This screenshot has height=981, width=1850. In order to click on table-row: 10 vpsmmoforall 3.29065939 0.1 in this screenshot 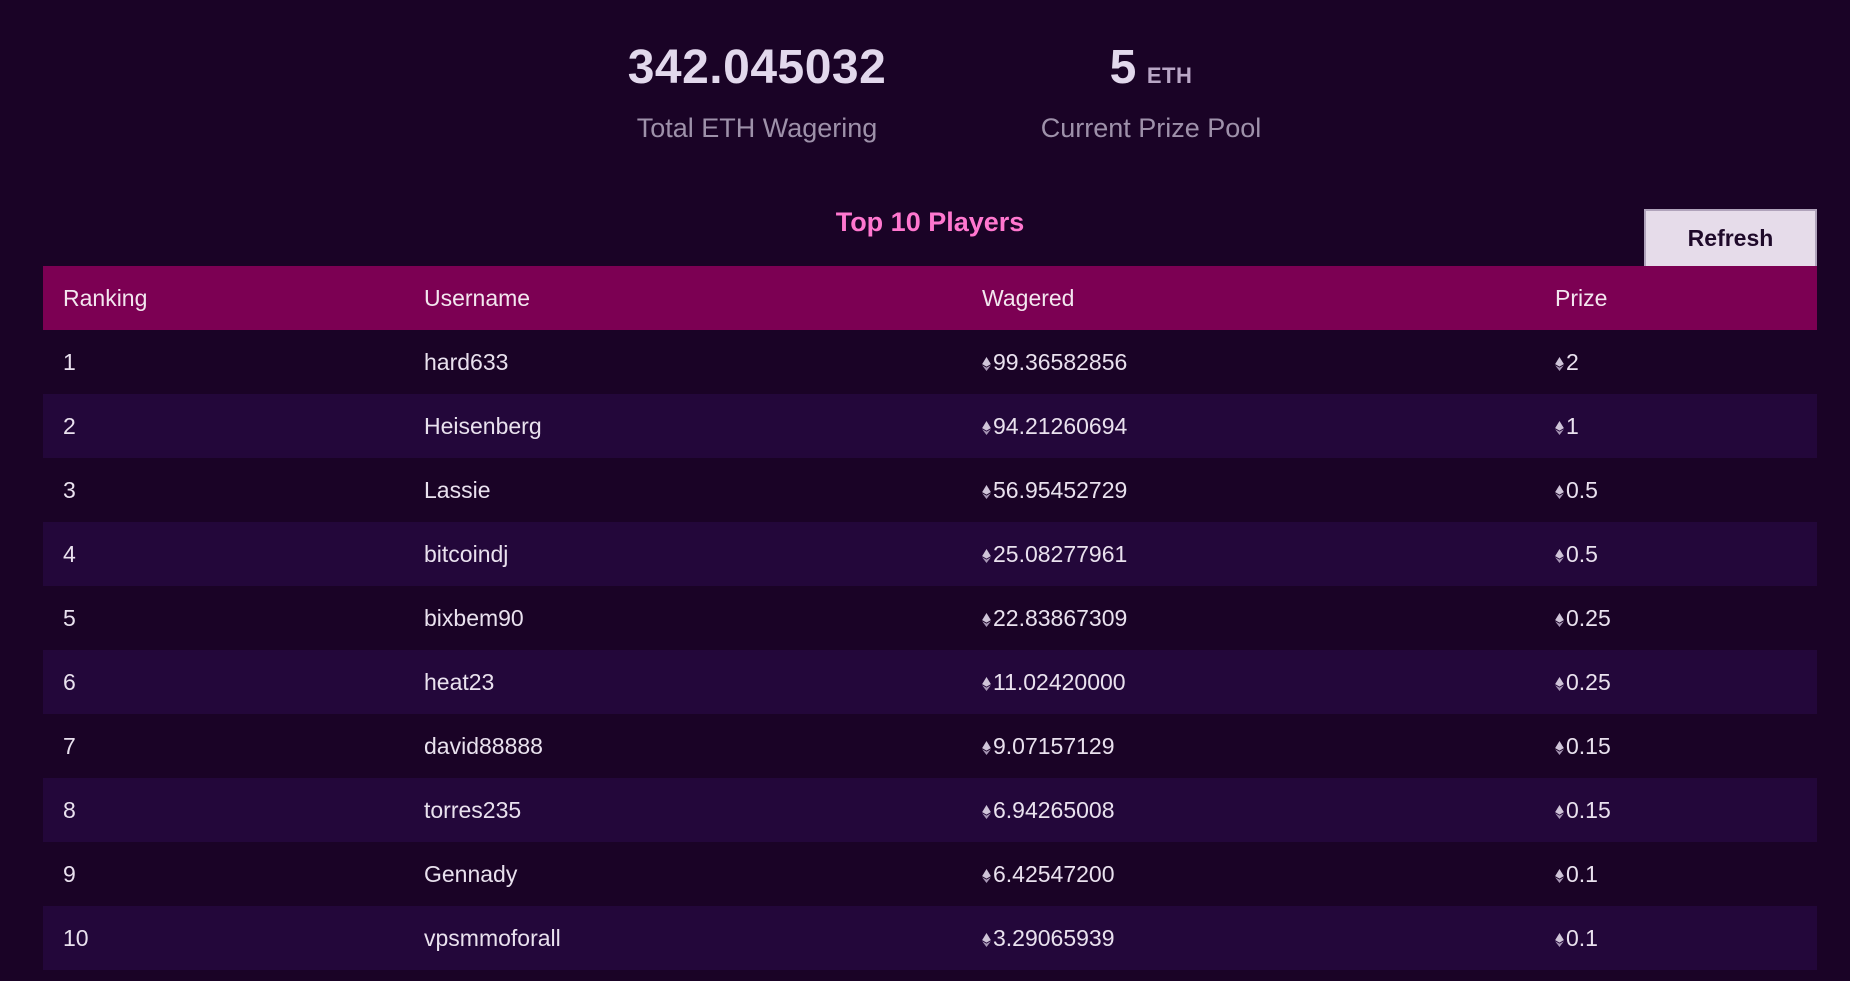, I will do `click(930, 938)`.